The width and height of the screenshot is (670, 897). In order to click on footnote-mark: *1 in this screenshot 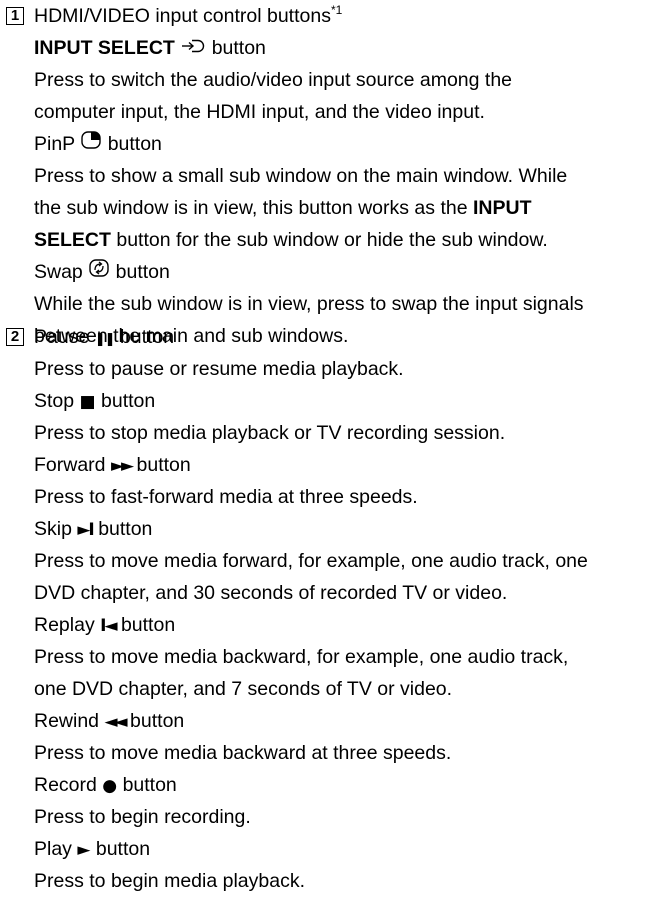, I will do `click(336, 10)`.